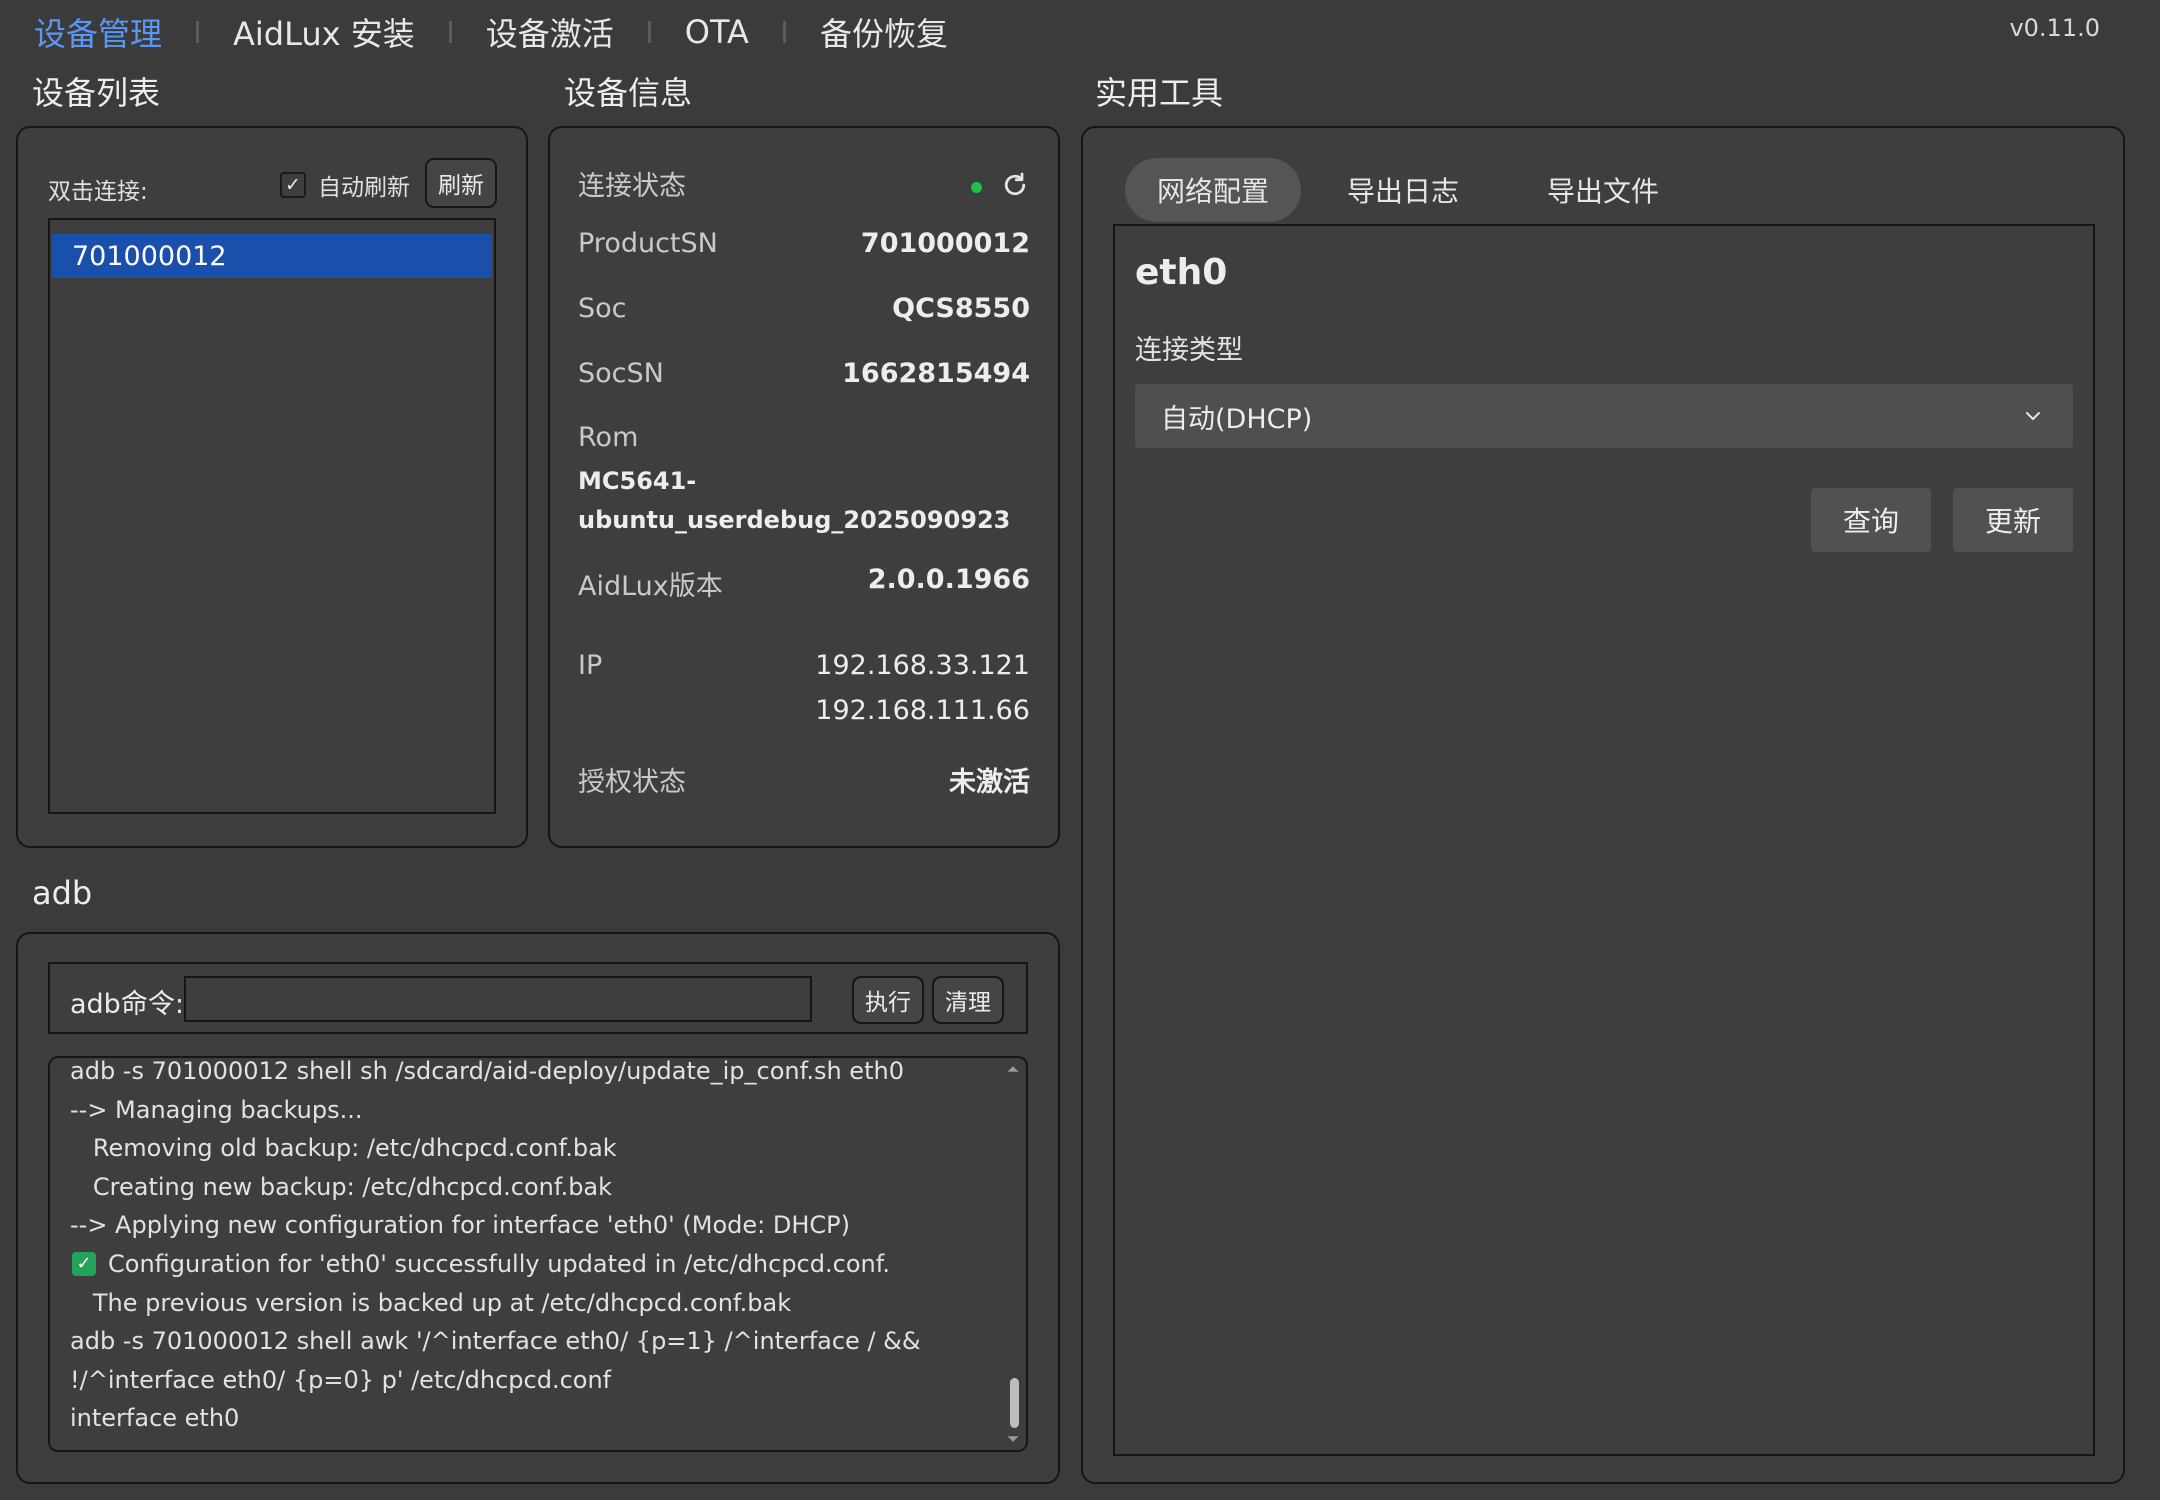 This screenshot has height=1500, width=2160. What do you see at coordinates (632, 782) in the screenshot?
I see `license-status-label: 授权状态` at bounding box center [632, 782].